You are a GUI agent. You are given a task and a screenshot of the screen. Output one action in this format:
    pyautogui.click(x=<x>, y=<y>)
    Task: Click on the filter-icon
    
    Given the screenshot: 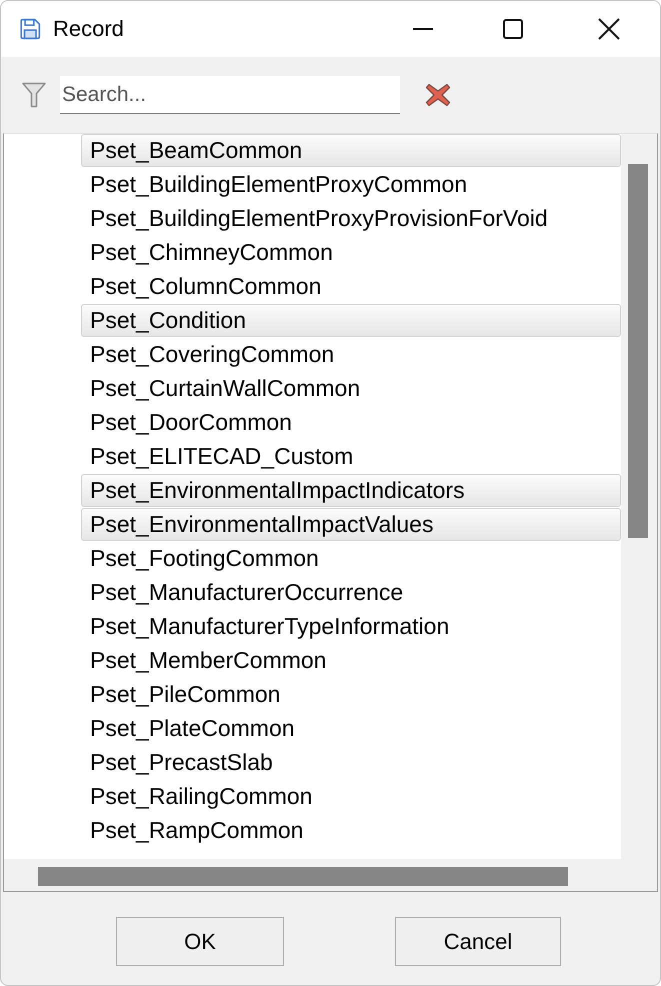 What is the action you would take?
    pyautogui.click(x=34, y=95)
    